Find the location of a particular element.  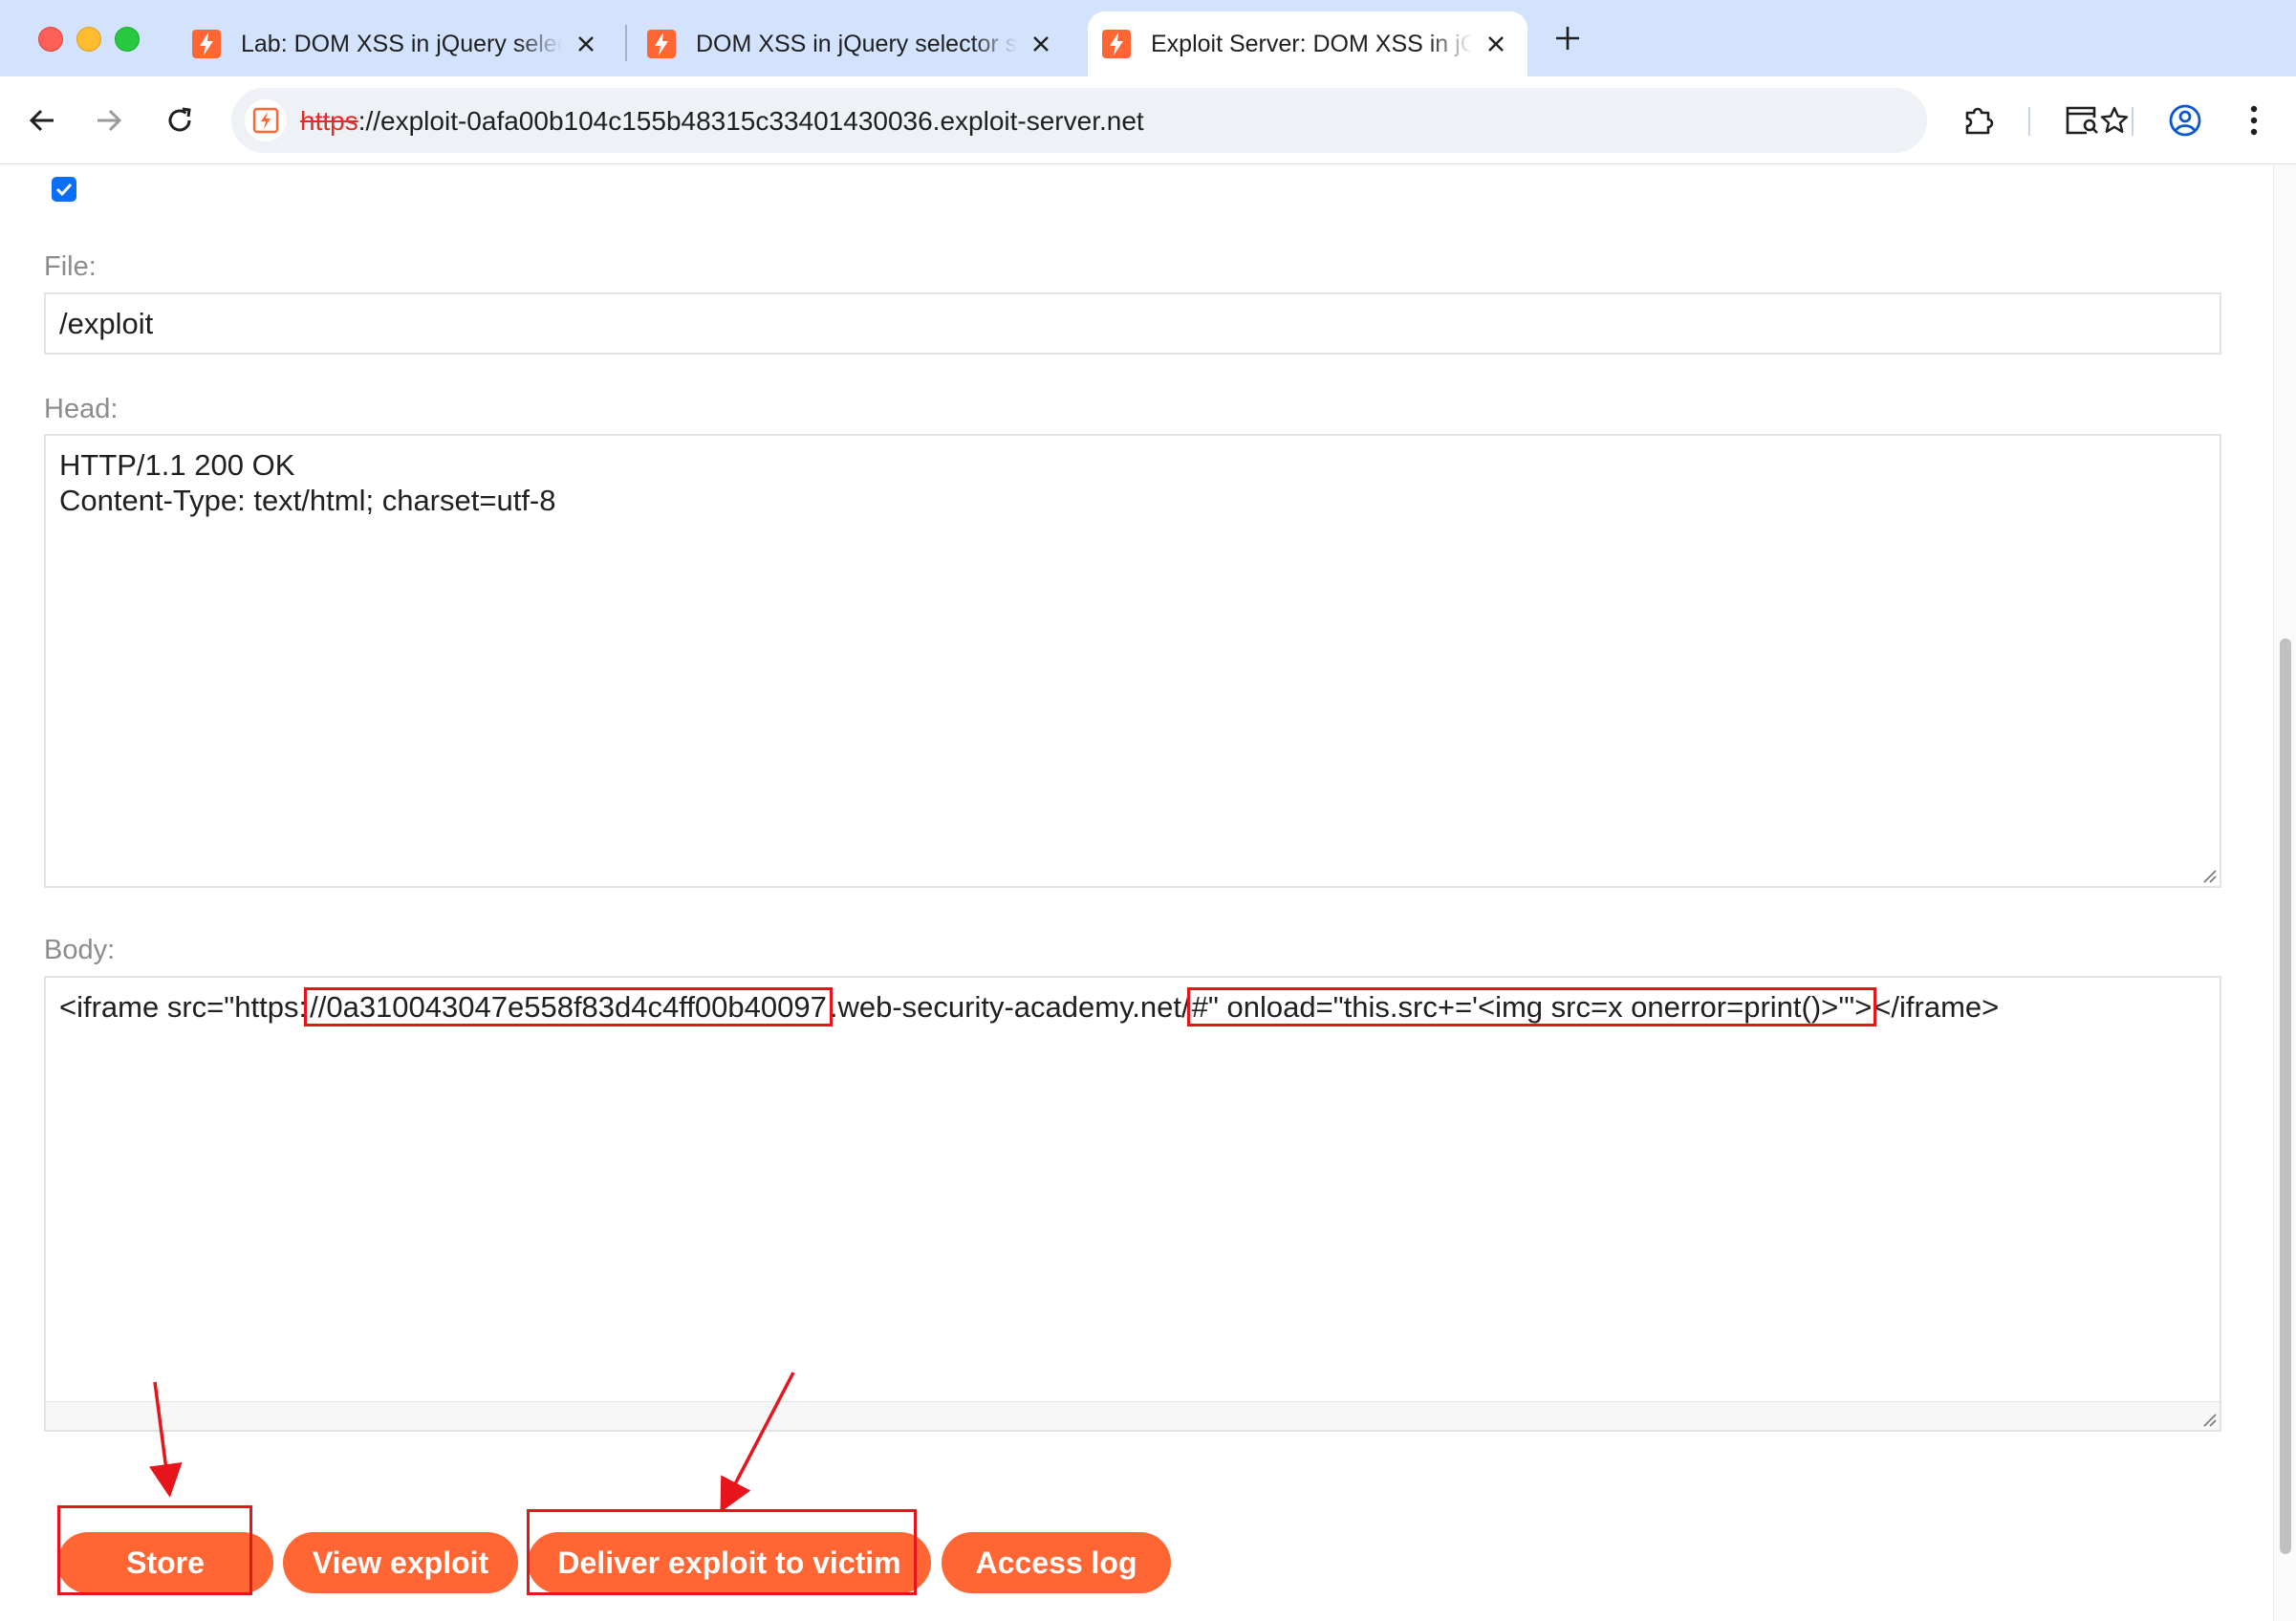

plus-icon is located at coordinates (1568, 40).